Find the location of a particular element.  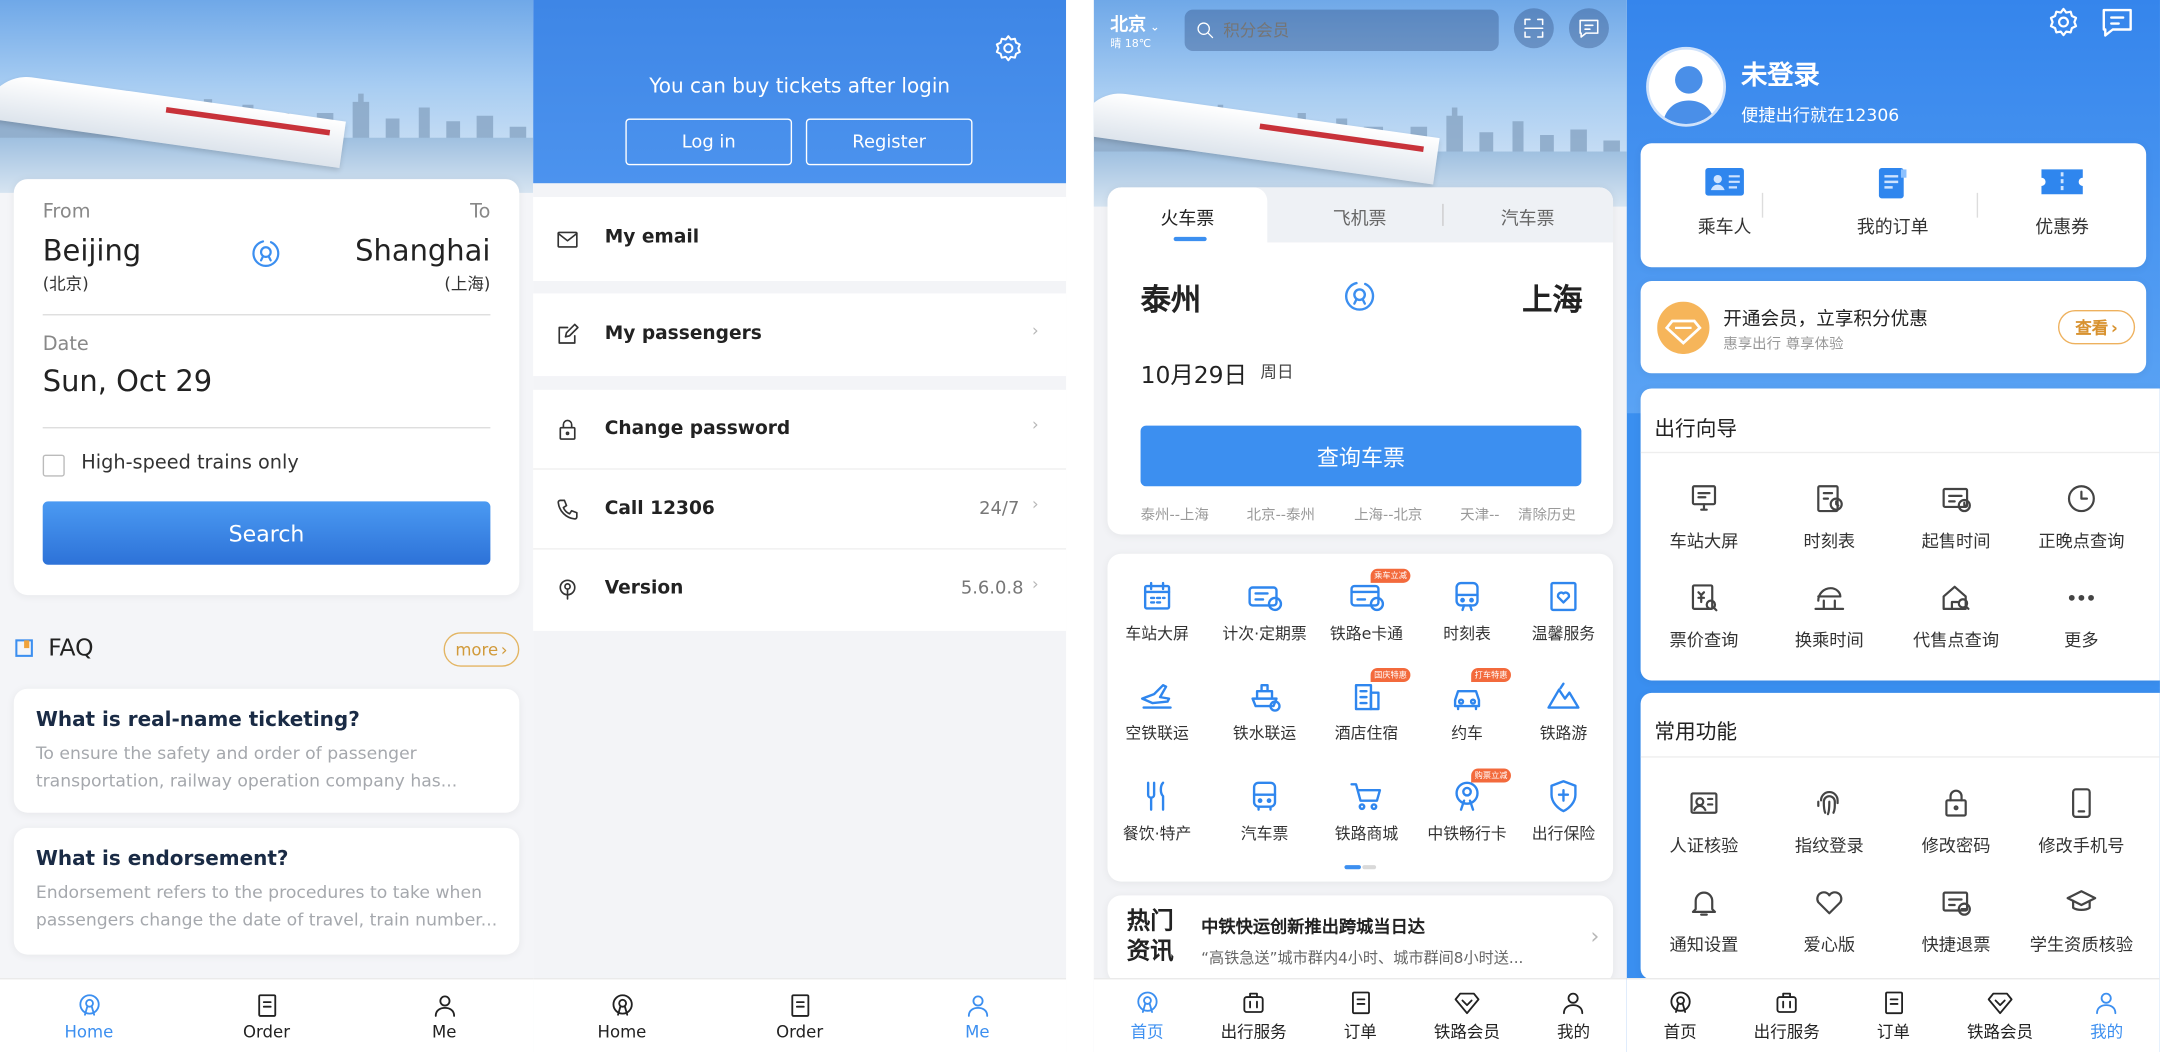

service-item: 中铁畅行卡 购票立减 is located at coordinates (1467, 806).